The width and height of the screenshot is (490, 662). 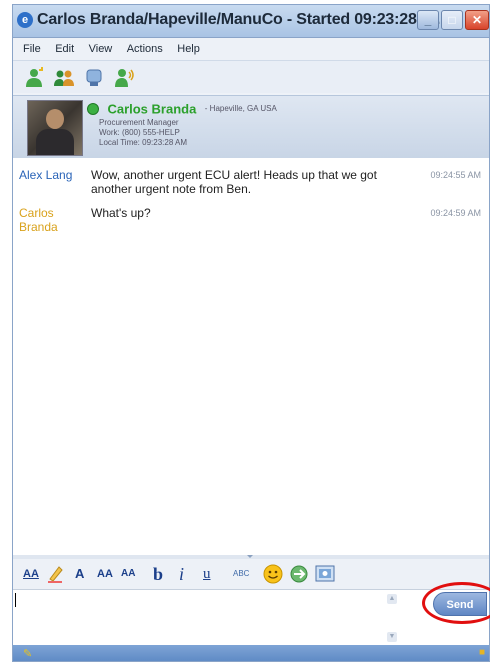 I want to click on font-color-icon: A, so click(x=79, y=574).